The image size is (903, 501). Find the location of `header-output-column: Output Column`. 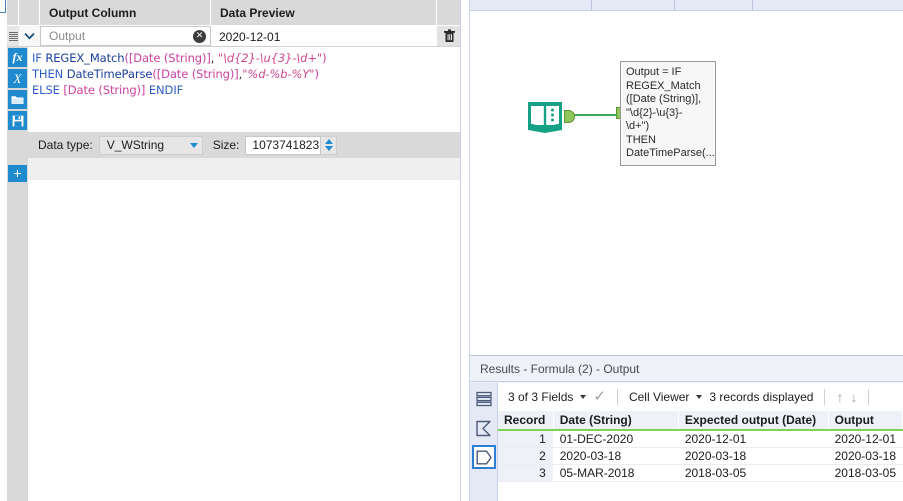

header-output-column: Output Column is located at coordinates (125, 13).